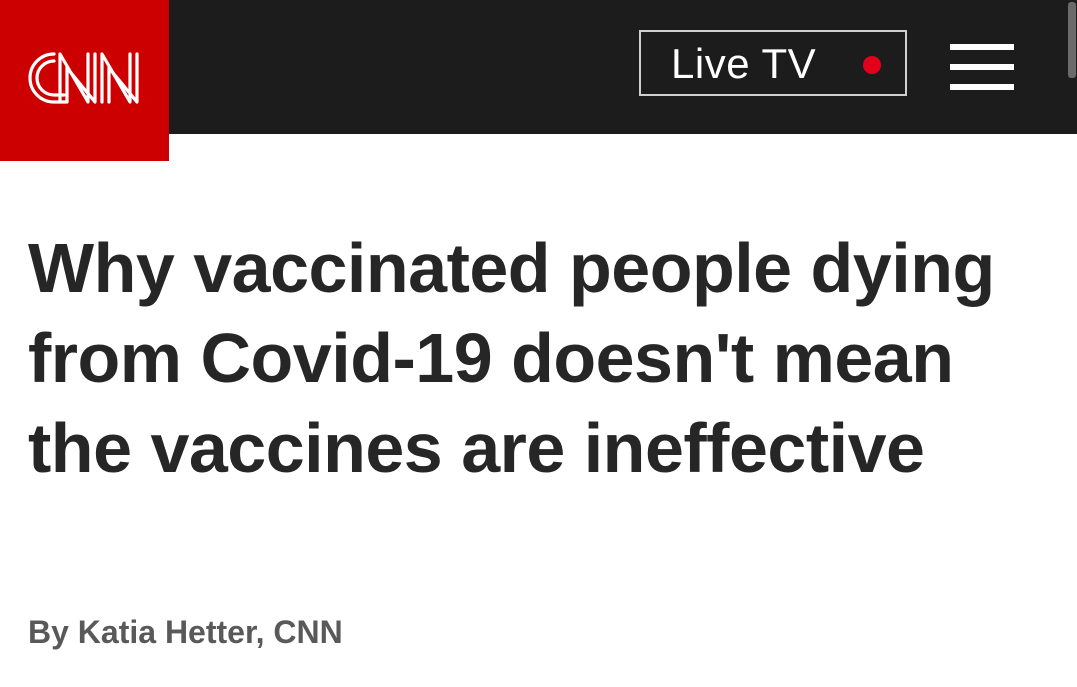 The height and width of the screenshot is (687, 1077). I want to click on hamburger-menu-icon, so click(982, 67).